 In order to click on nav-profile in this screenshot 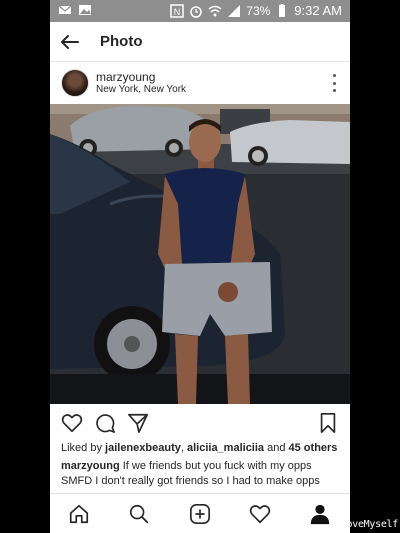, I will do `click(320, 514)`.